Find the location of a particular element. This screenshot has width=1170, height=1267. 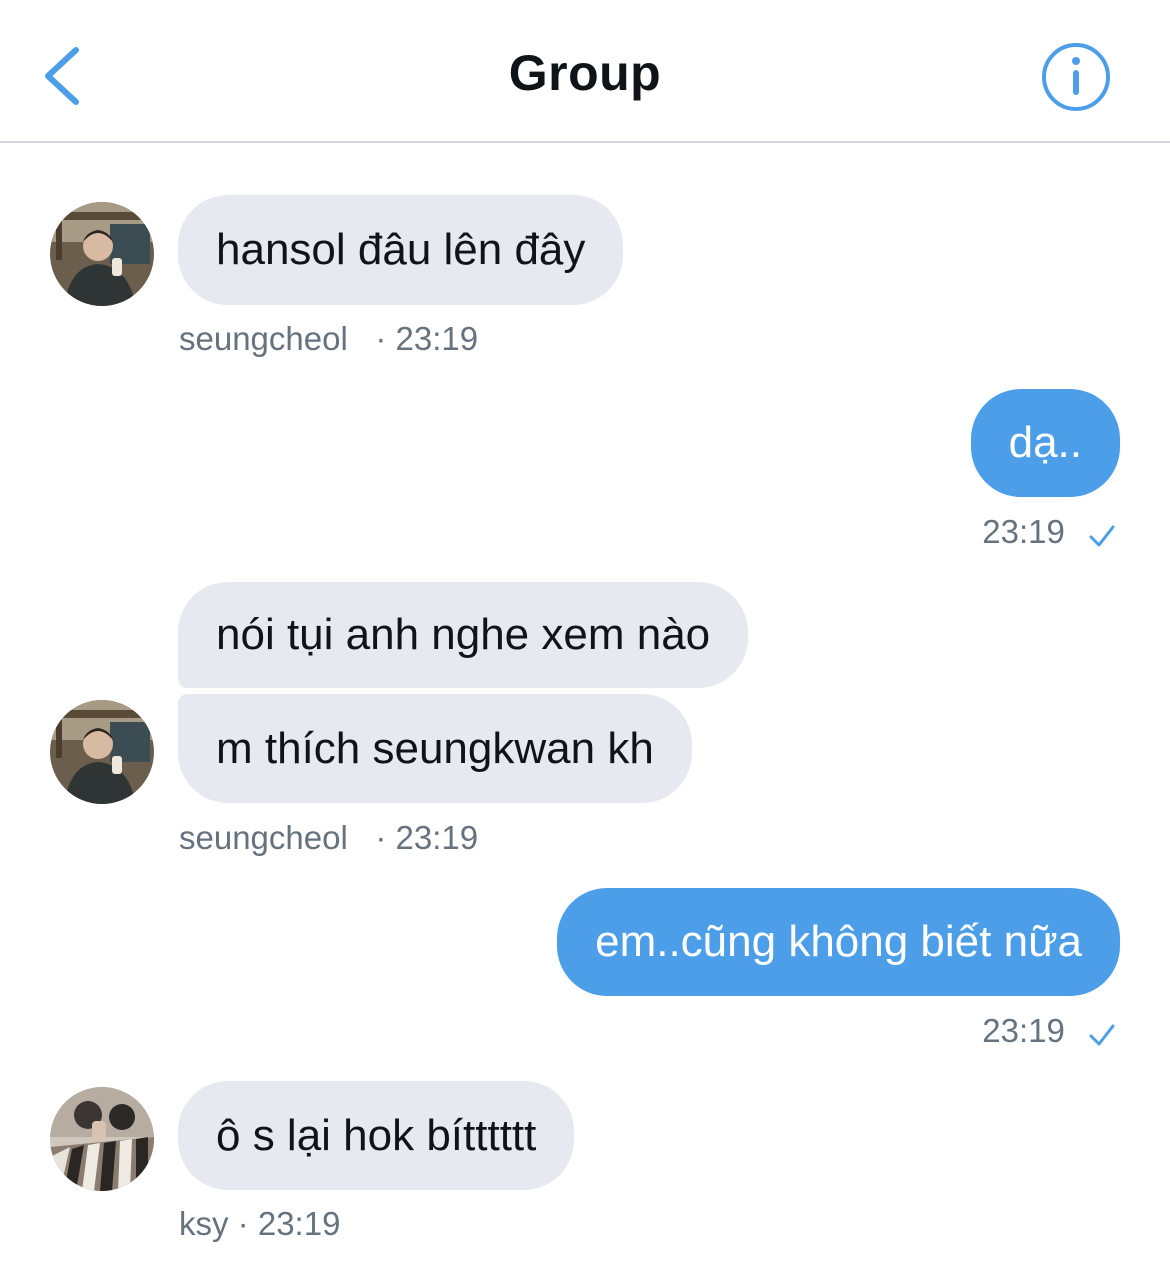

page-title: Group is located at coordinates (585, 73).